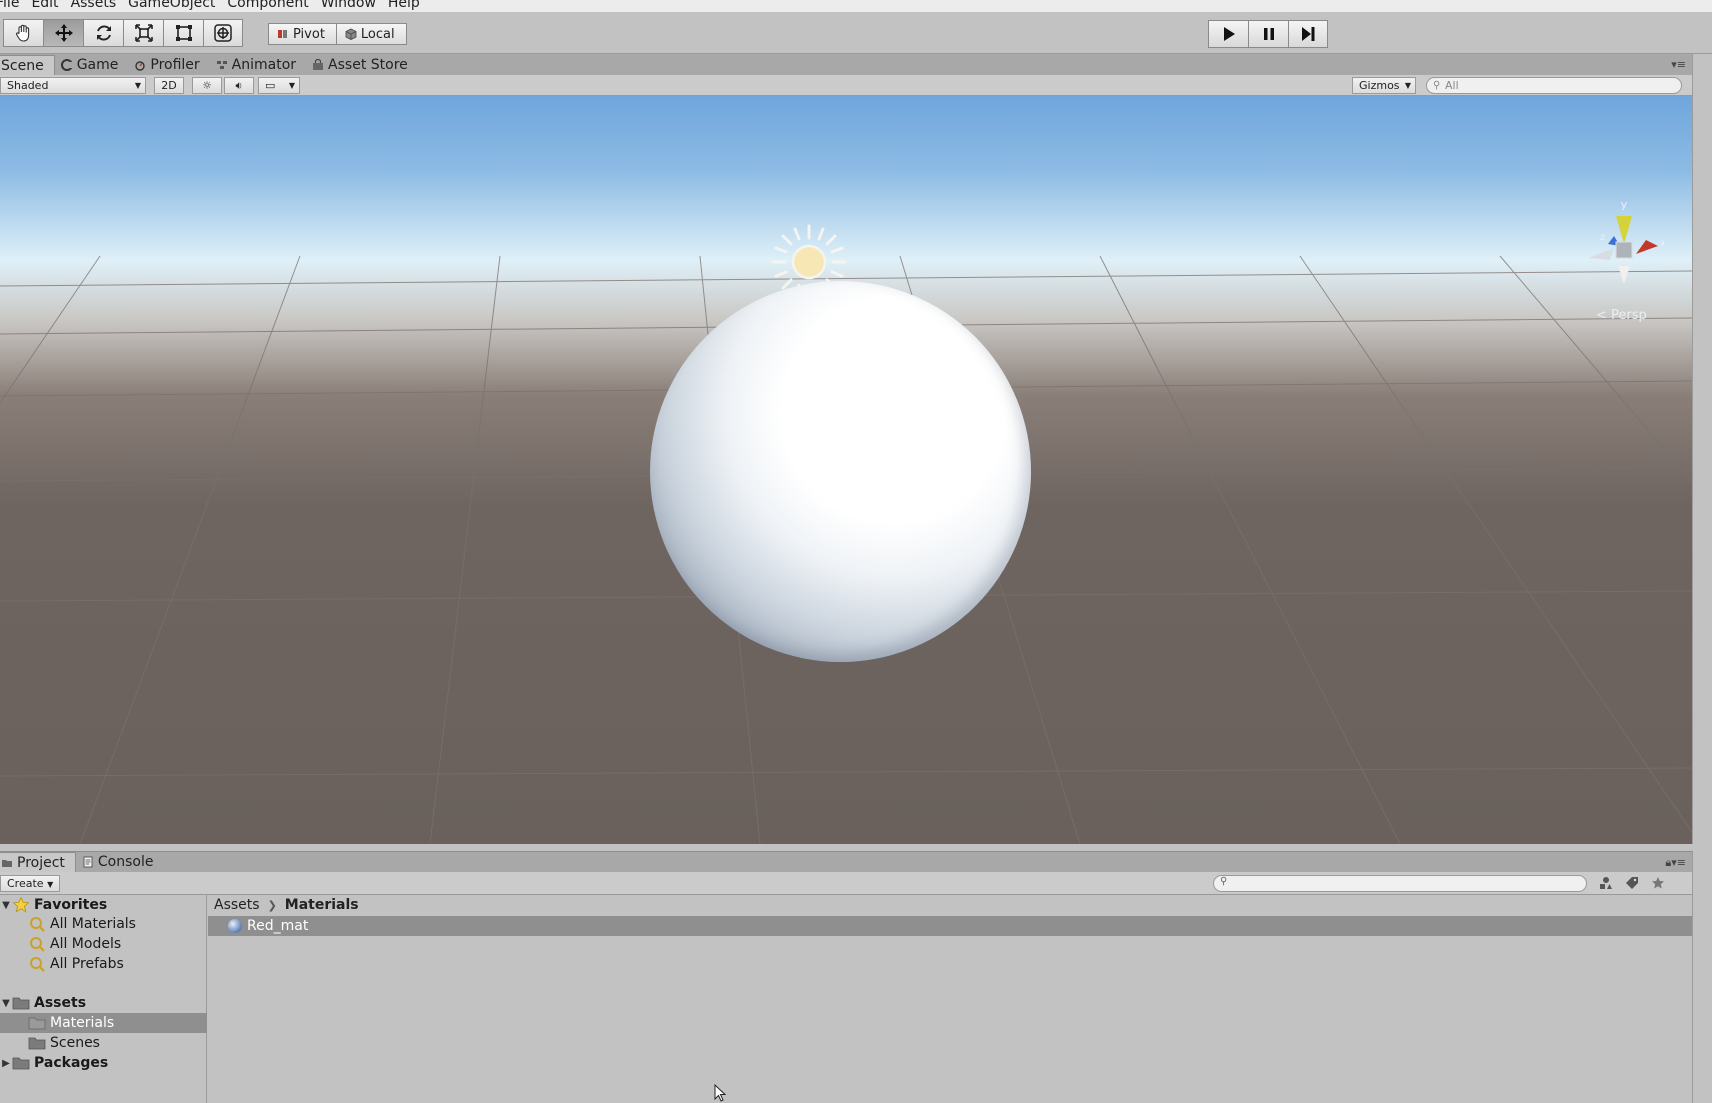 The height and width of the screenshot is (1103, 1712). I want to click on file-item-label: Red_mat, so click(278, 926).